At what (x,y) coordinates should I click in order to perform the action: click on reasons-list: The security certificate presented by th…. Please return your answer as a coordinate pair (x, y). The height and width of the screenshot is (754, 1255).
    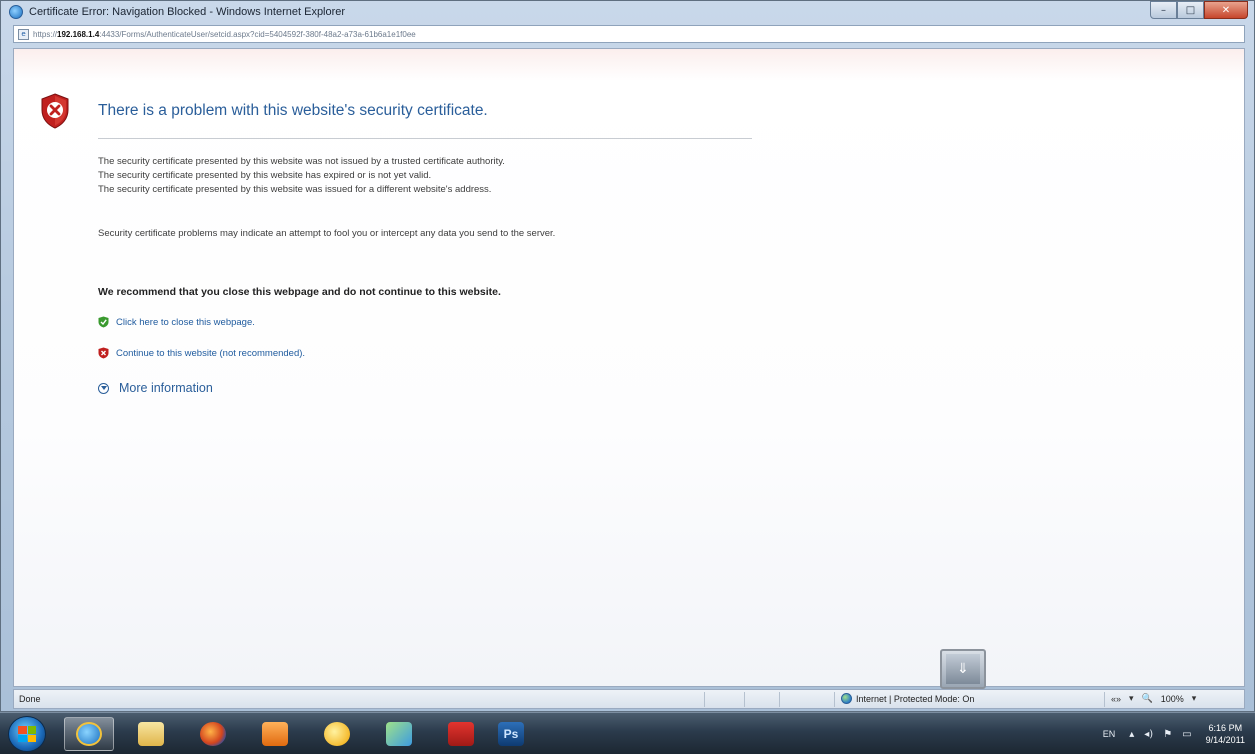
    Looking at the image, I should click on (301, 176).